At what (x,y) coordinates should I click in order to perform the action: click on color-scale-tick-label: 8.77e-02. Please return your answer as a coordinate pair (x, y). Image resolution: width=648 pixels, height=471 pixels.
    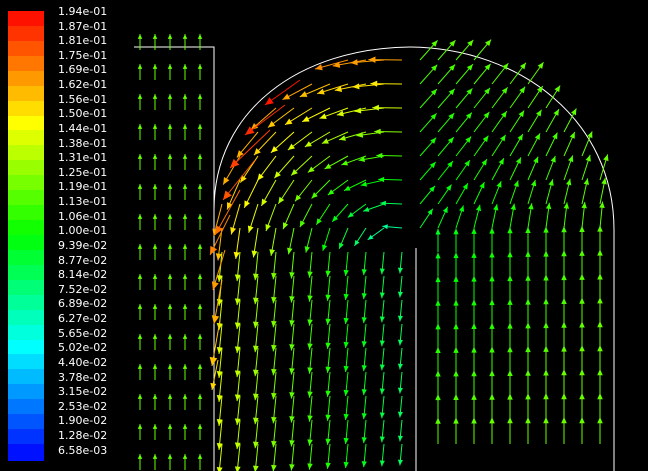
    Looking at the image, I should click on (83, 260).